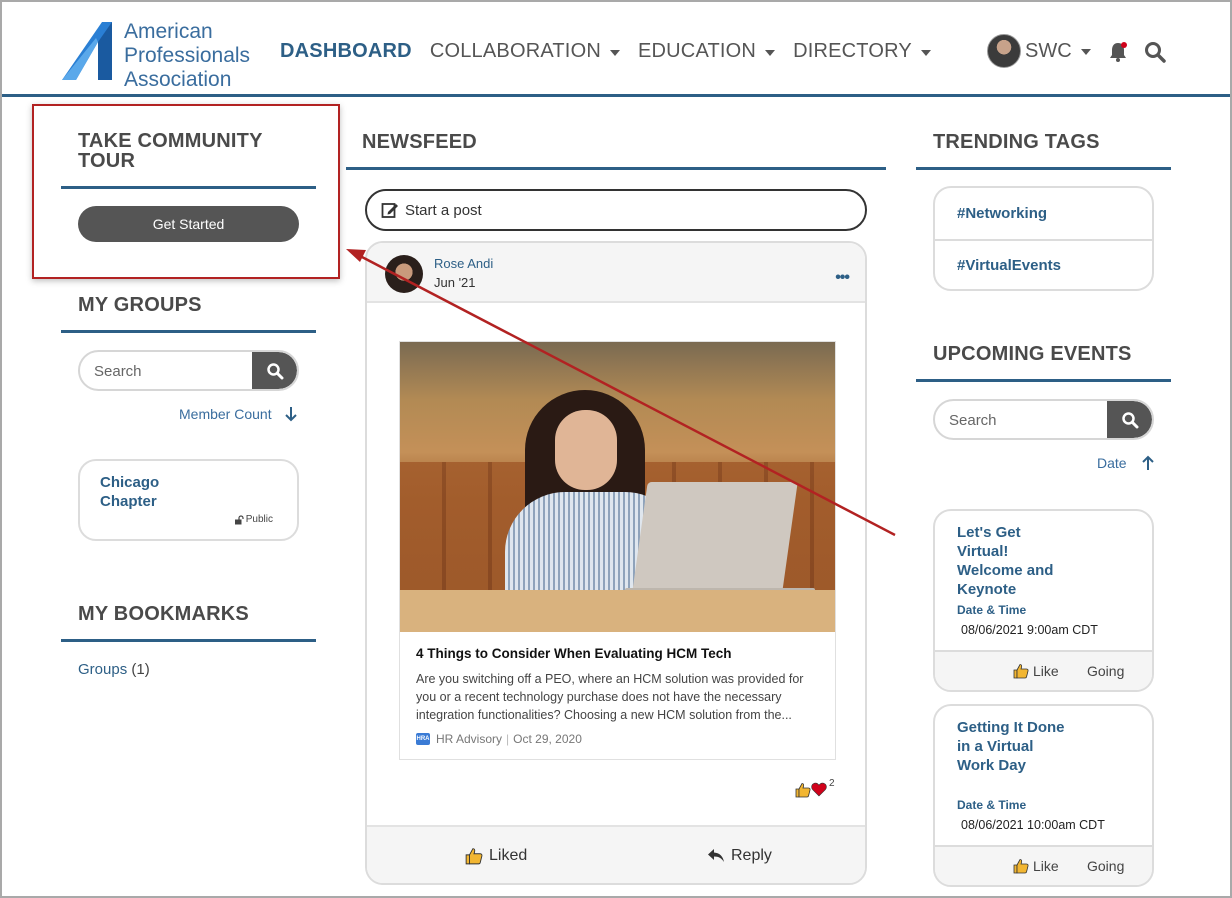  What do you see at coordinates (178, 79) in the screenshot?
I see `logo-line-3: Association` at bounding box center [178, 79].